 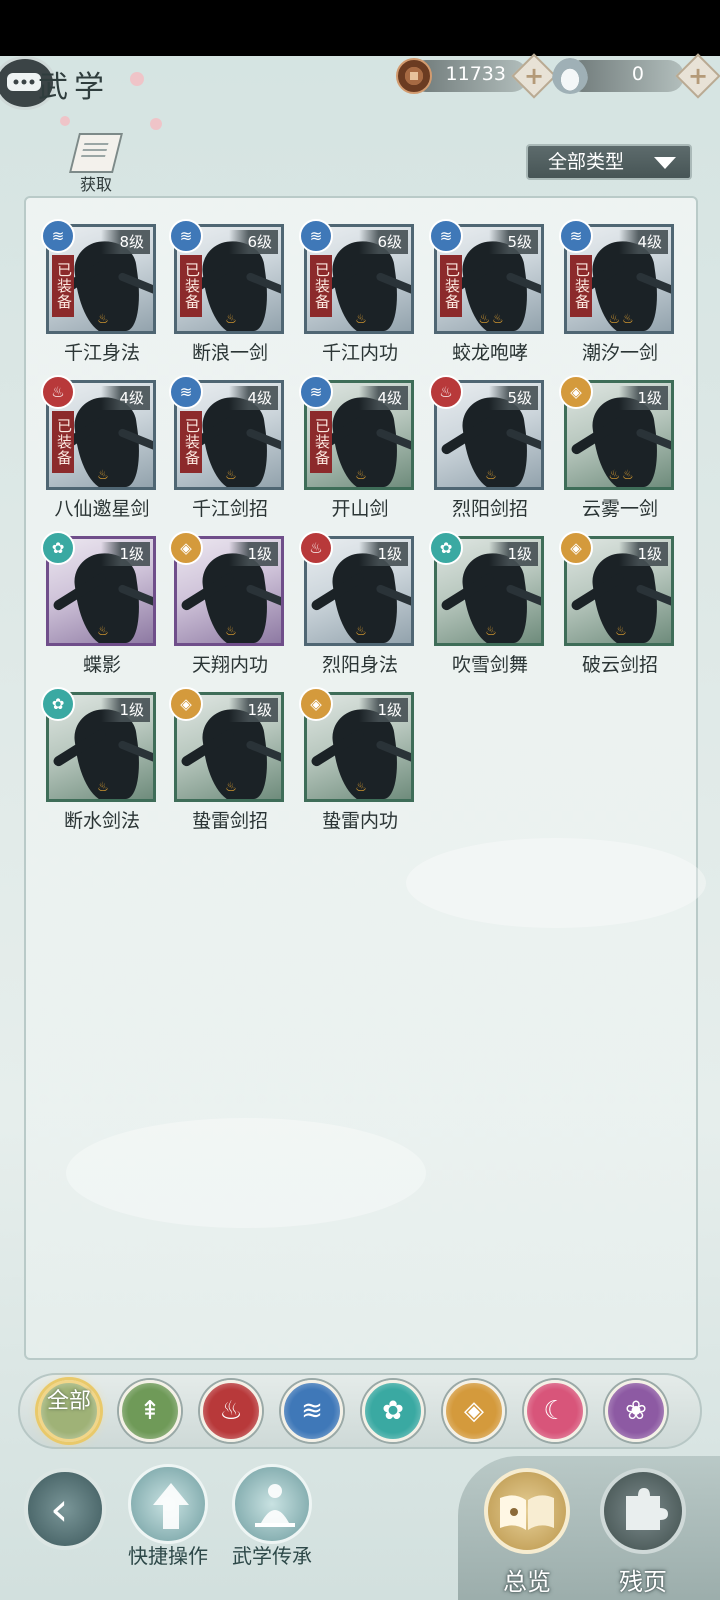 What do you see at coordinates (487, 297) in the screenshot?
I see `skill-card: 5级 已装备 ♨♨ ≋ 蛟龙咆哮` at bounding box center [487, 297].